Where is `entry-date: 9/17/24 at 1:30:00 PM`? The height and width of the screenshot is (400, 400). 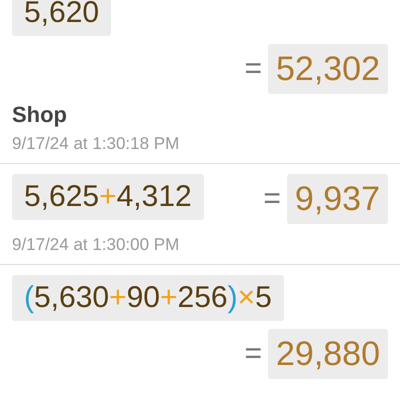
entry-date: 9/17/24 at 1:30:00 PM is located at coordinates (96, 245).